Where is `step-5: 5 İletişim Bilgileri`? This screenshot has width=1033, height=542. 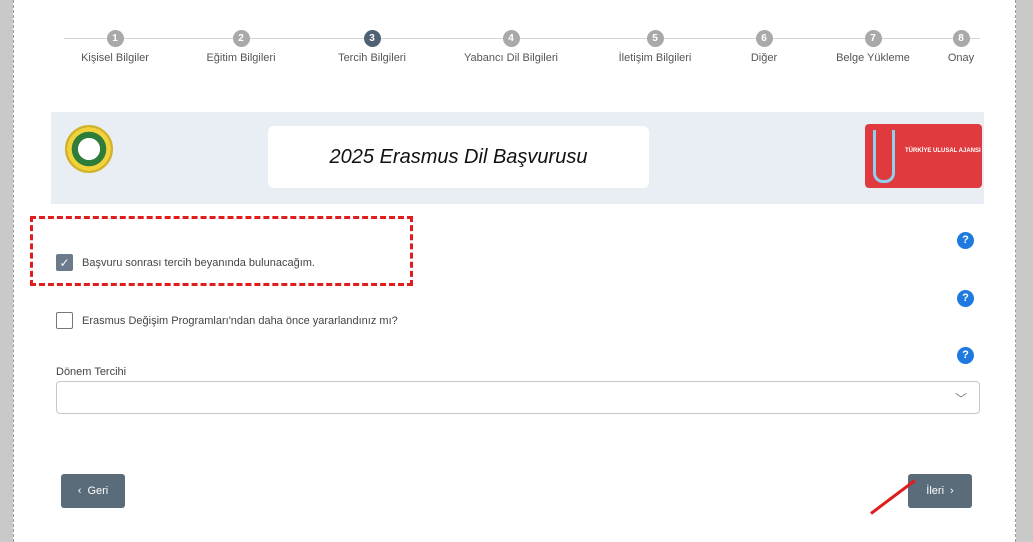 step-5: 5 İletişim Bilgileri is located at coordinates (655, 47).